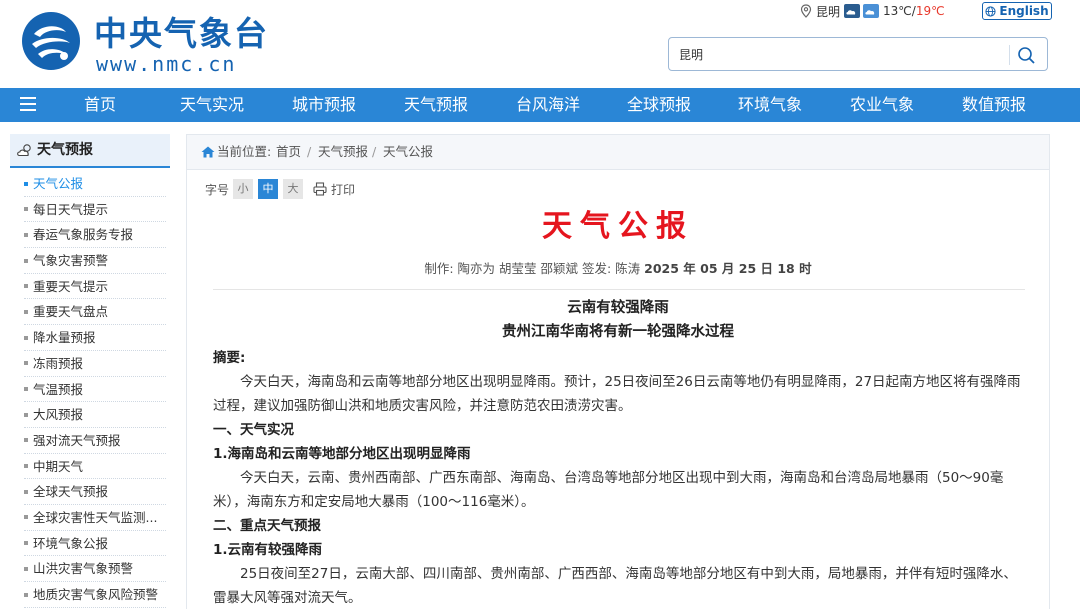  What do you see at coordinates (95, 441) in the screenshot?
I see `sidebar-item-convection: 强对流天气预报` at bounding box center [95, 441].